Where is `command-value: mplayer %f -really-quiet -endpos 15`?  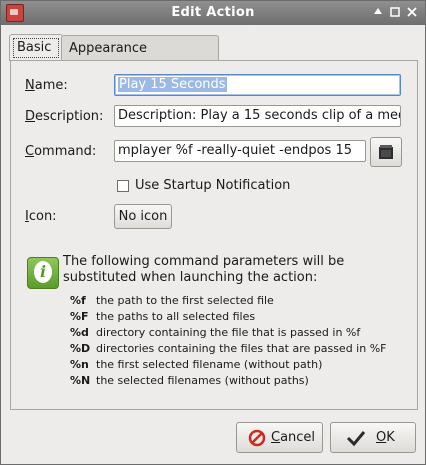
command-value: mplayer %f -really-quiet -endpos 15 is located at coordinates (235, 150).